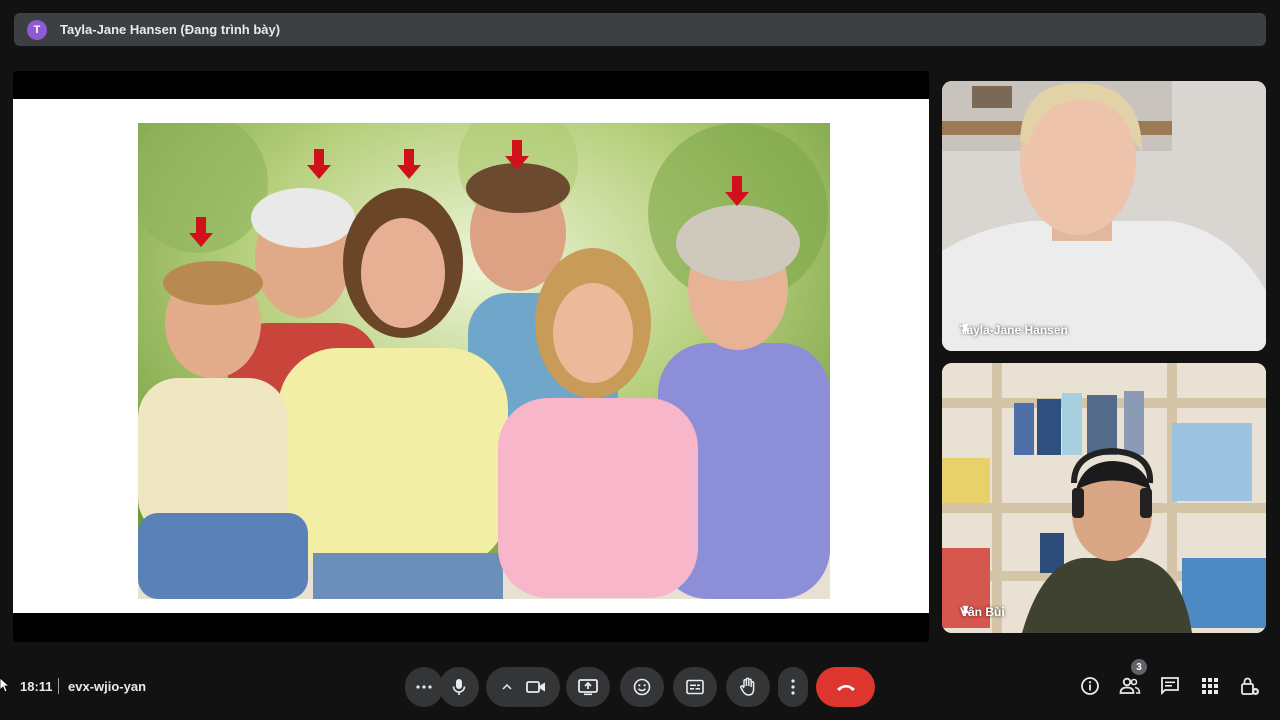 The width and height of the screenshot is (1280, 720). What do you see at coordinates (535, 687) in the screenshot?
I see `camera-icon` at bounding box center [535, 687].